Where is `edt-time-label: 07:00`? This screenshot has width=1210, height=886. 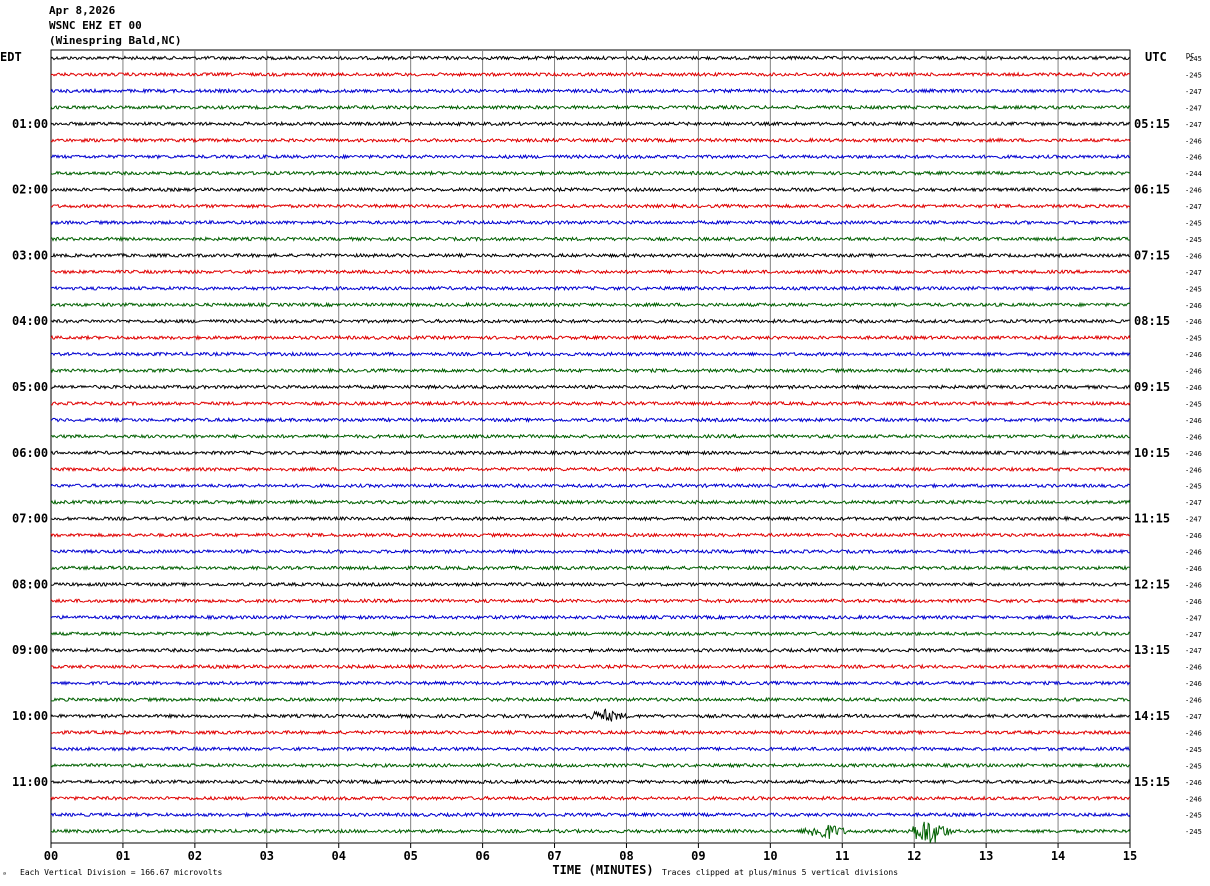 edt-time-label: 07:00 is located at coordinates (30, 519).